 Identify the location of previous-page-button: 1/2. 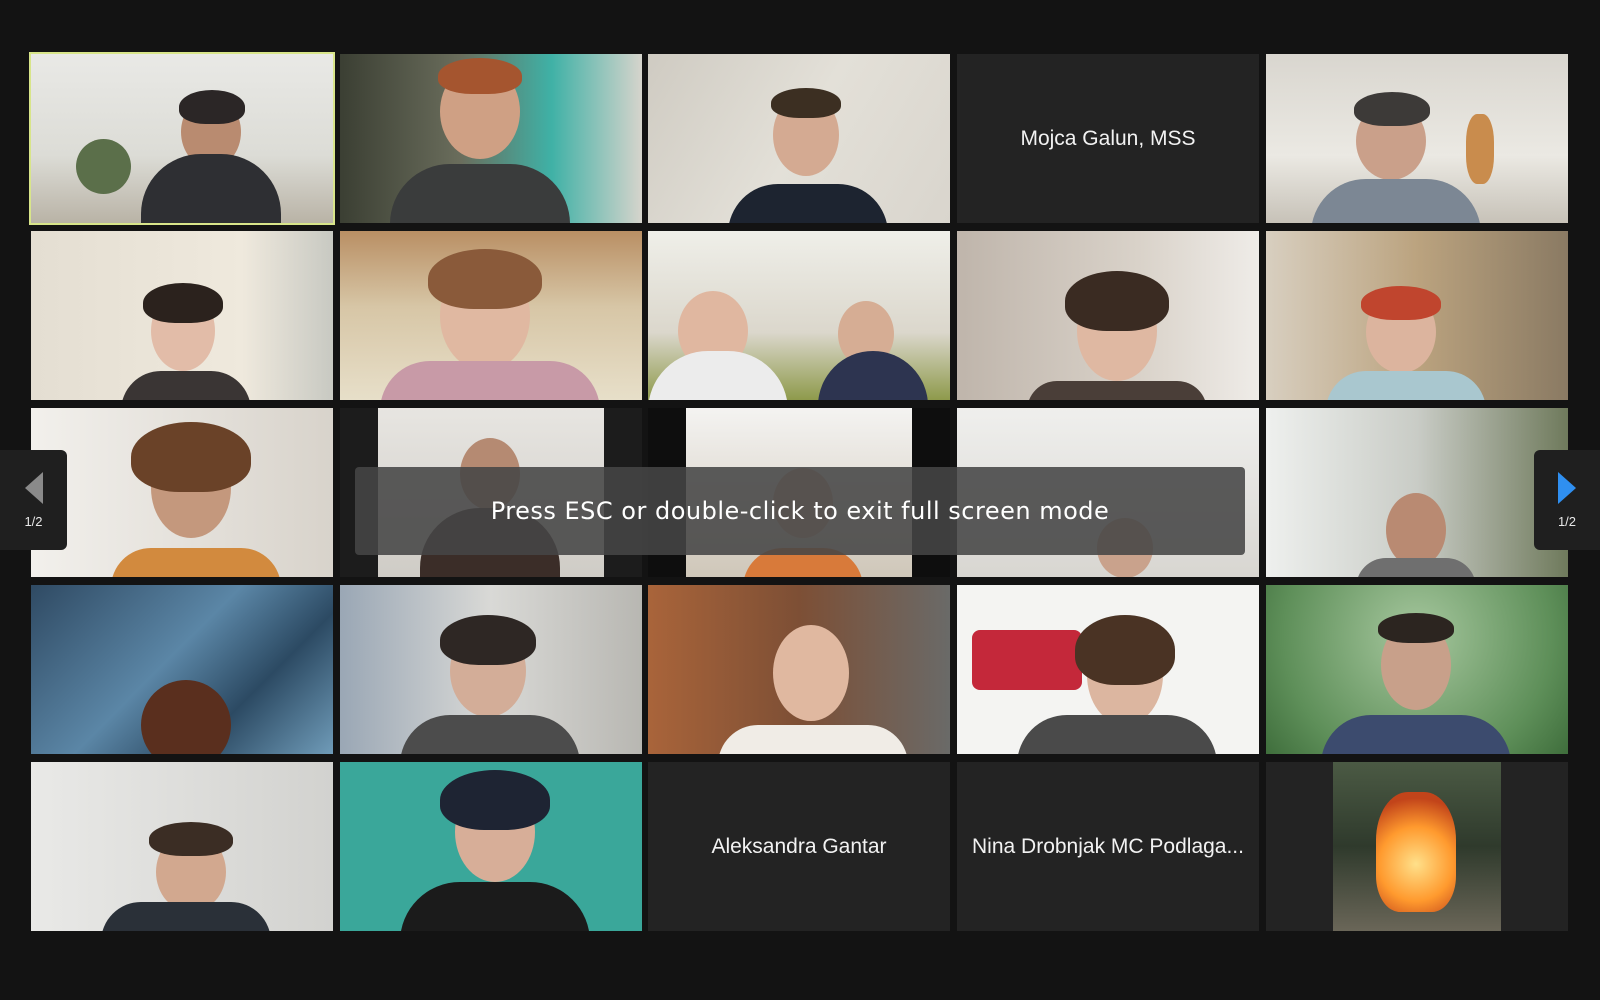
(33, 500).